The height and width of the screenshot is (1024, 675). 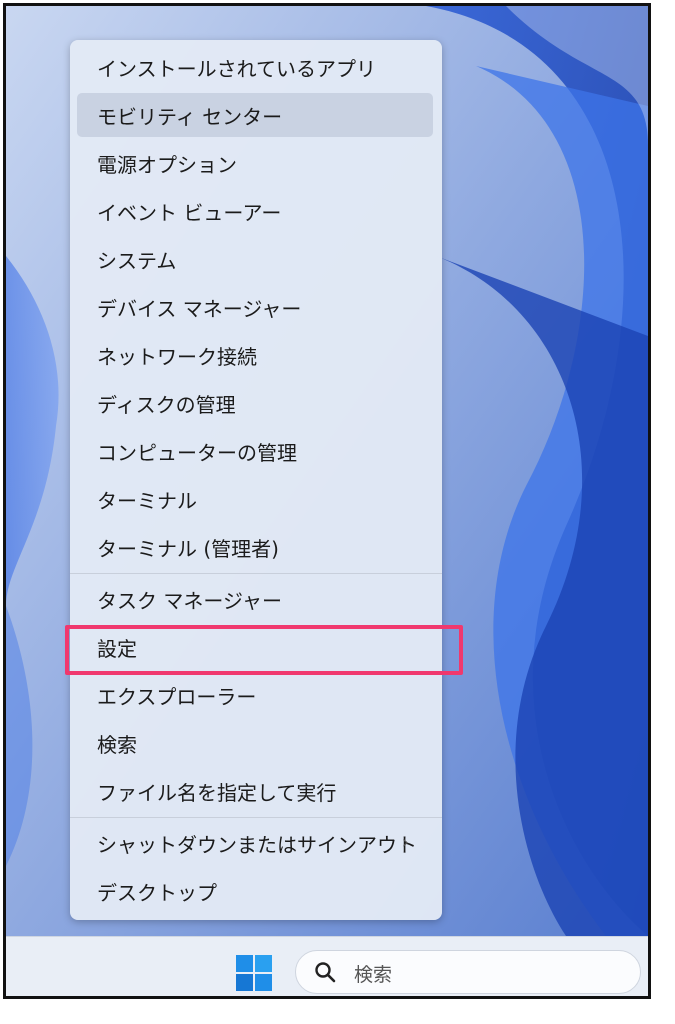 What do you see at coordinates (255, 547) in the screenshot?
I see `menu-item-terminal-admin: ターミナル (管理者)` at bounding box center [255, 547].